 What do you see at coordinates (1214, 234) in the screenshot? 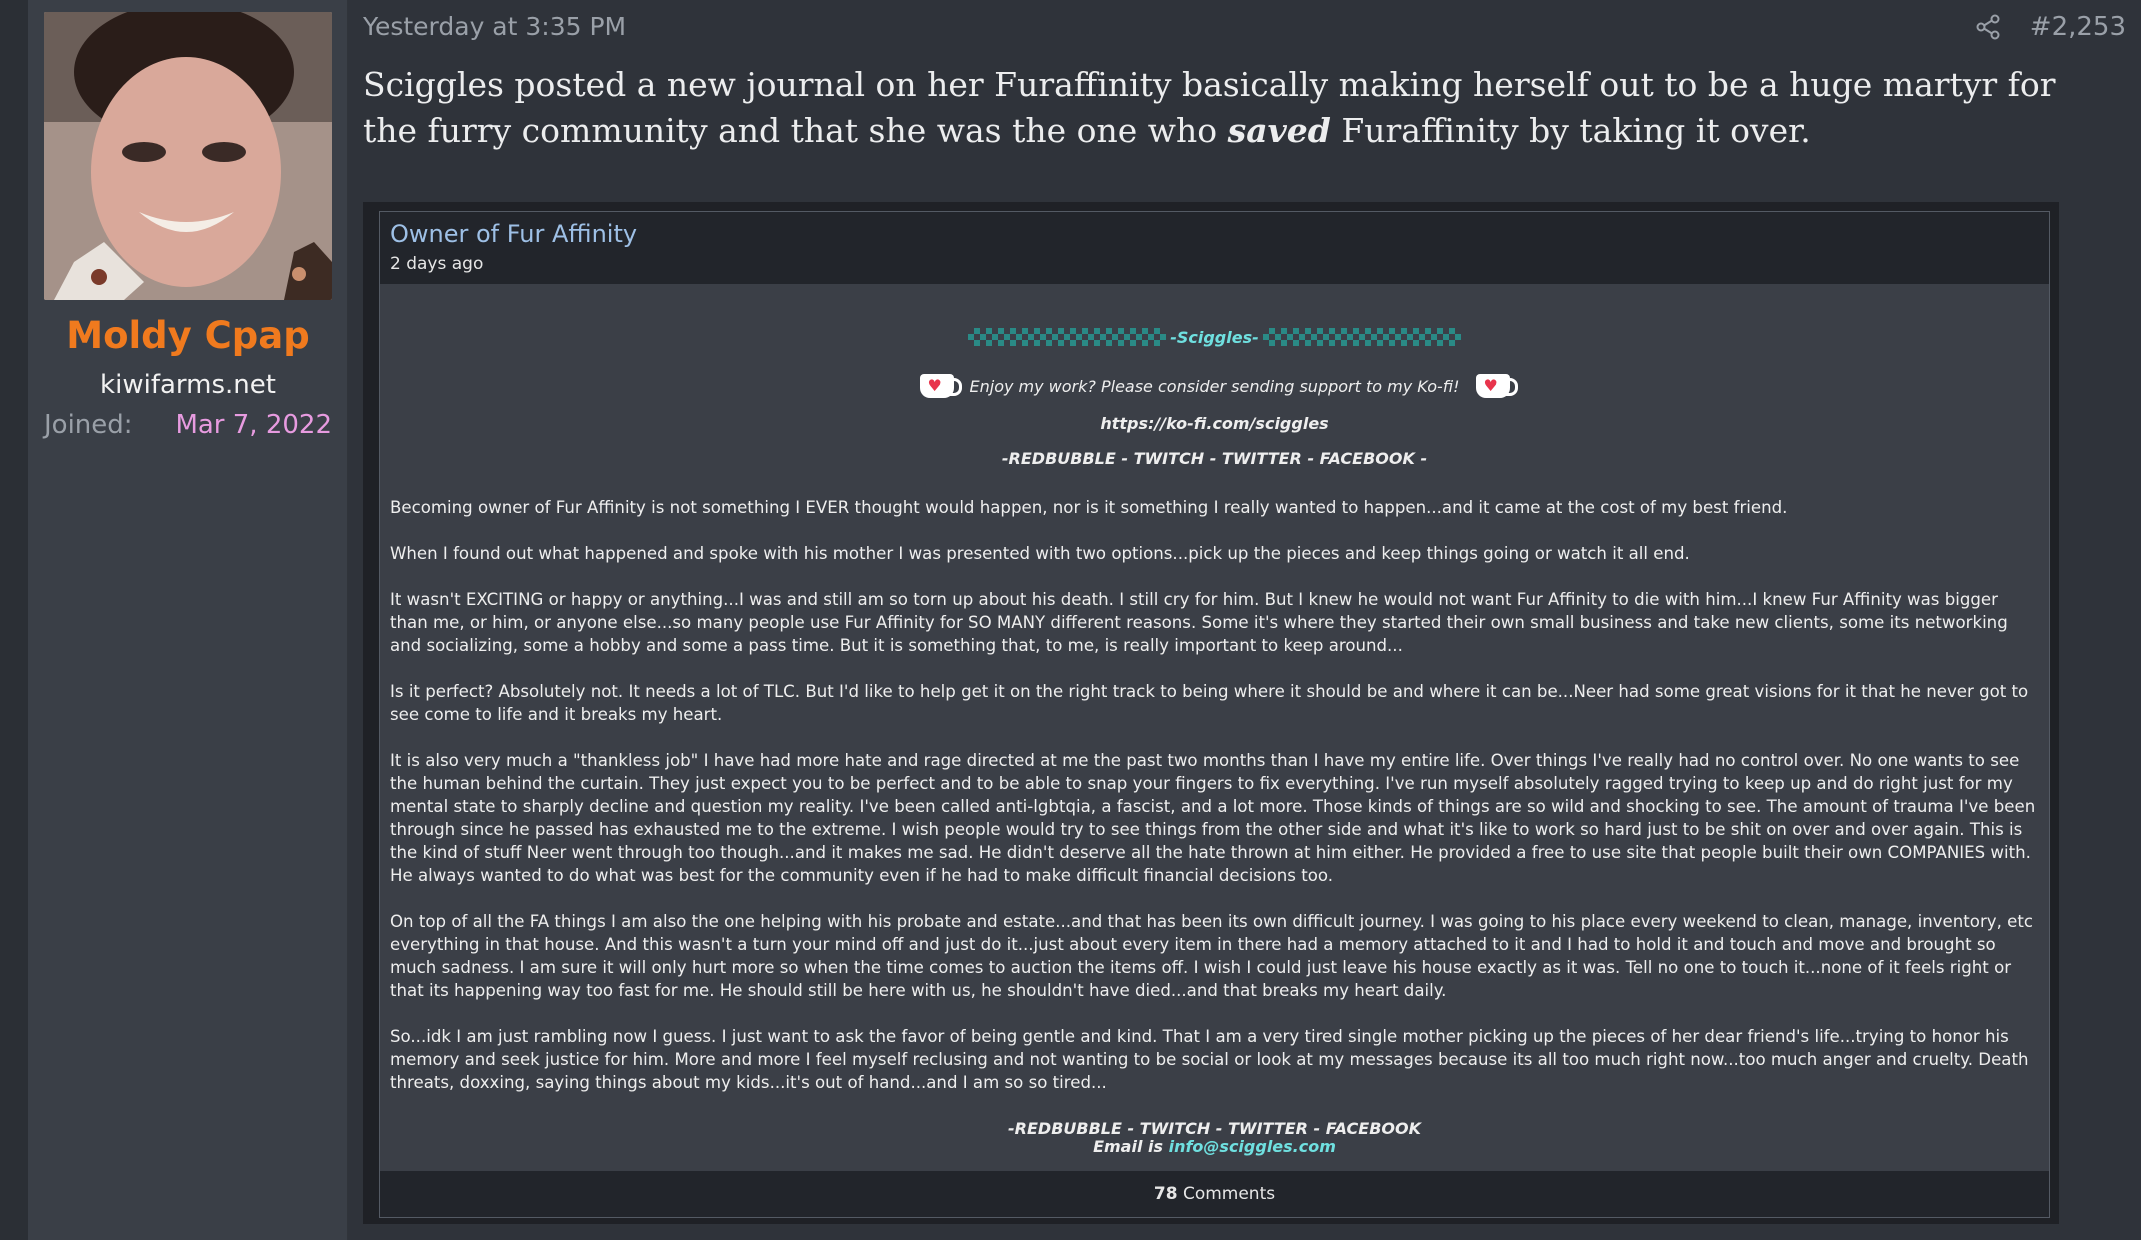
I see `journal-title: Owner of Fur Affinity` at bounding box center [1214, 234].